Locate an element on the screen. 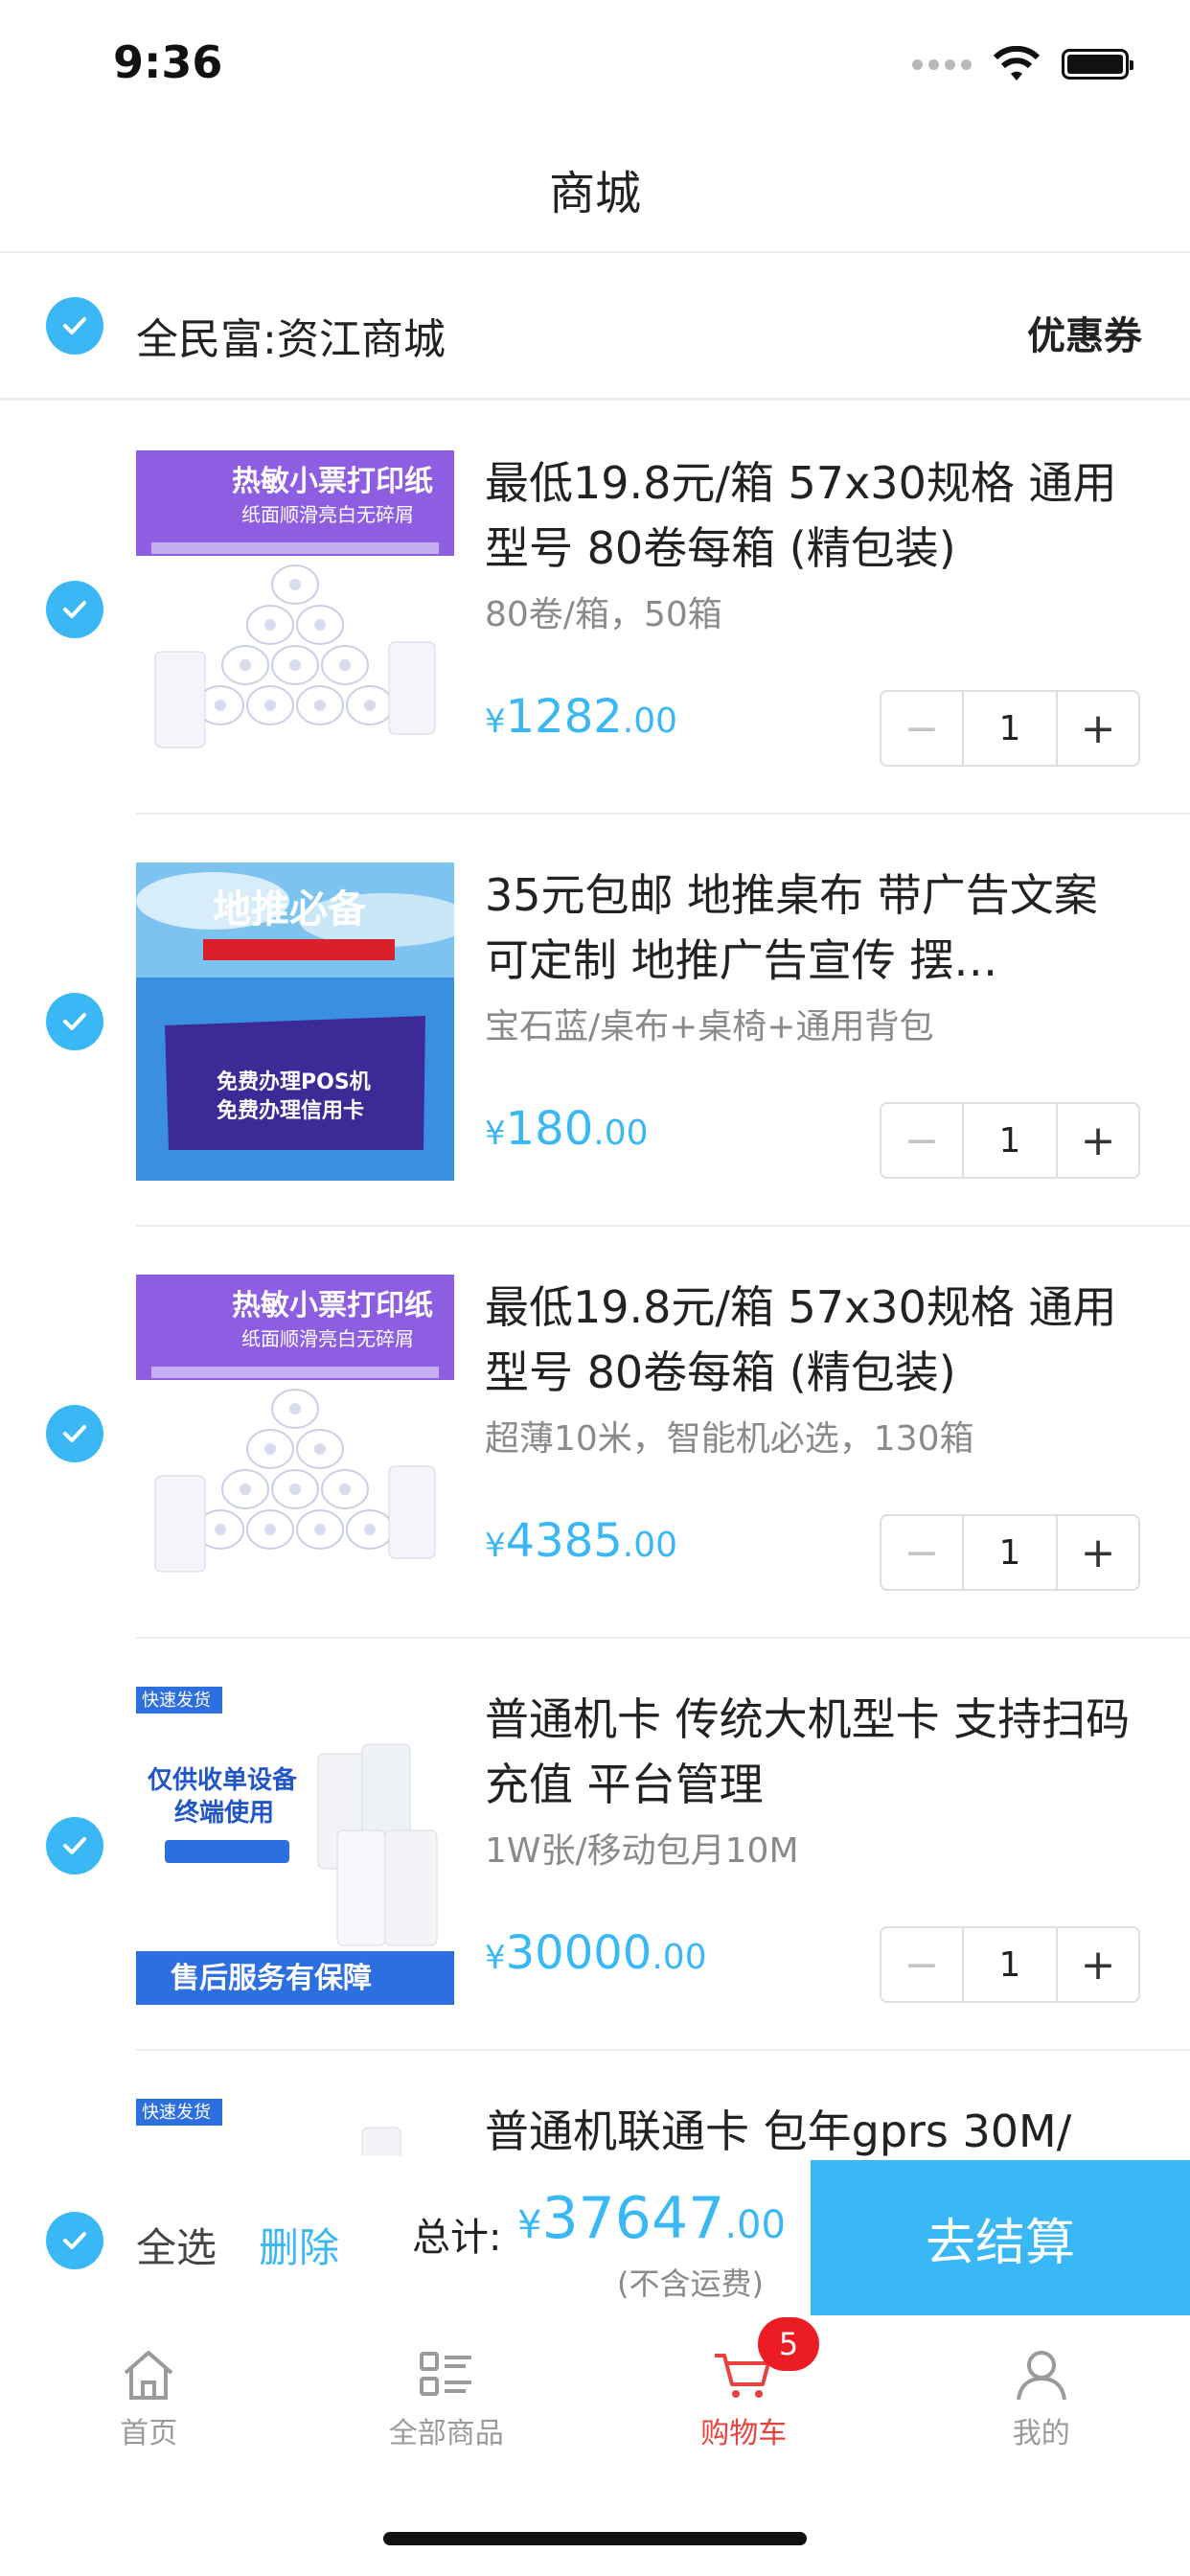 The height and width of the screenshot is (2576, 1190). status-bar: 9:36 is located at coordinates (595, 63).